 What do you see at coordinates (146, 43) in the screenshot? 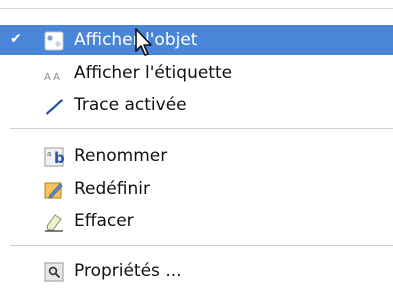
I see `mouse-cursor-icon` at bounding box center [146, 43].